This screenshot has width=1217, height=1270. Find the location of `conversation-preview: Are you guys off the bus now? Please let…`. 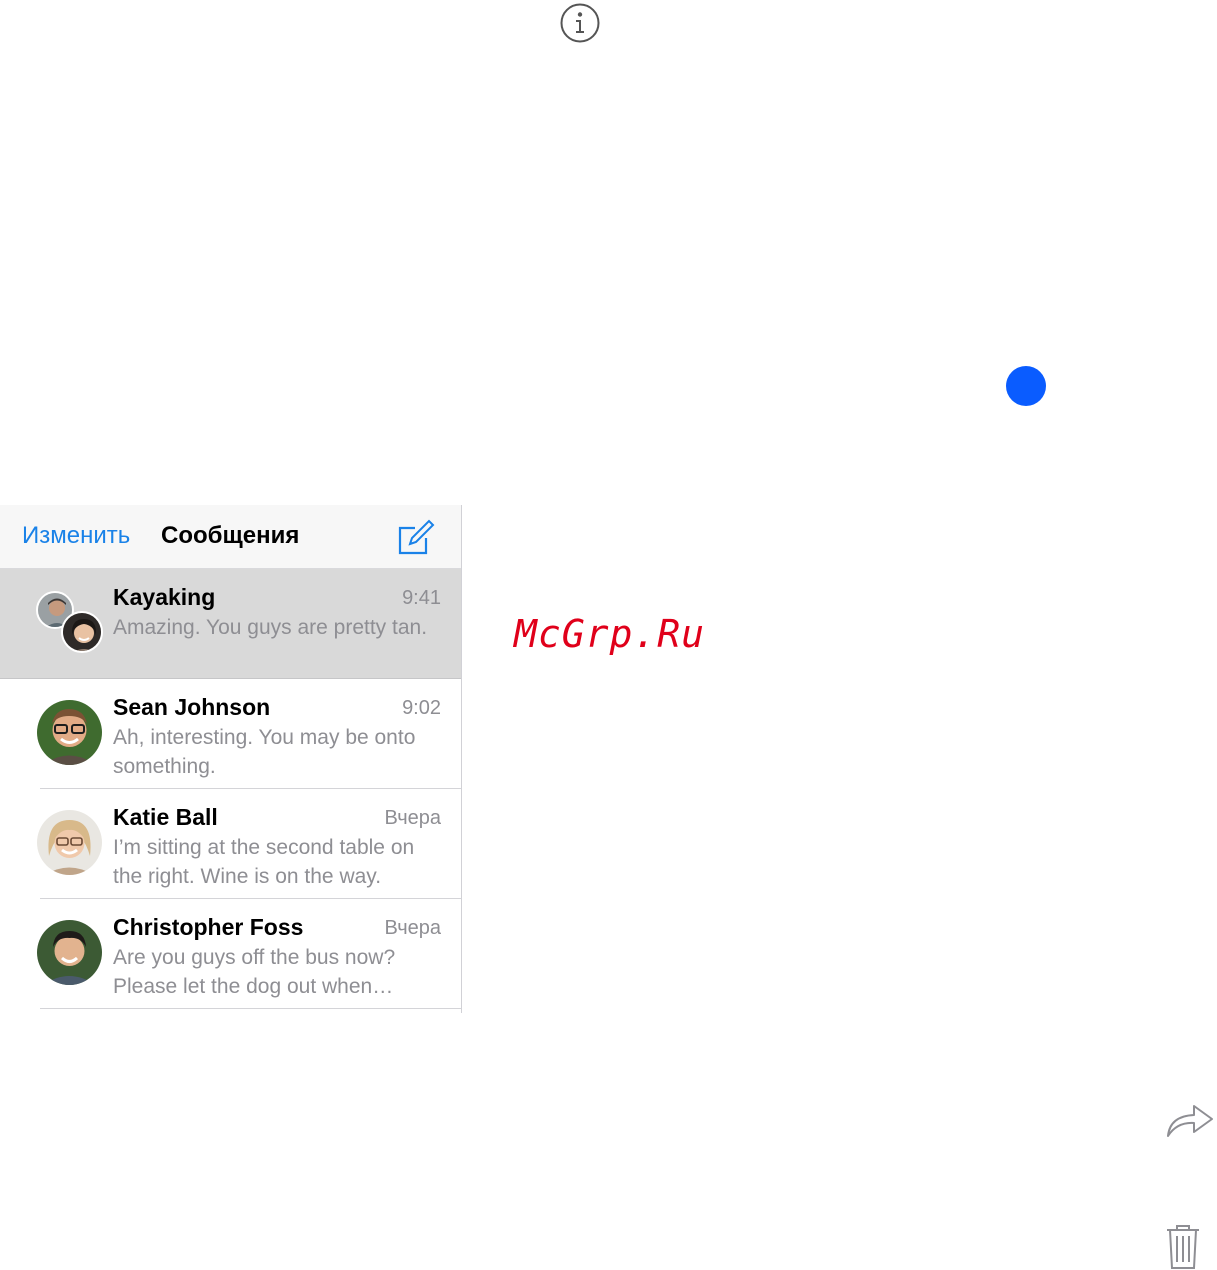

conversation-preview: Are you guys off the bus now? Please let… is located at coordinates (254, 972).